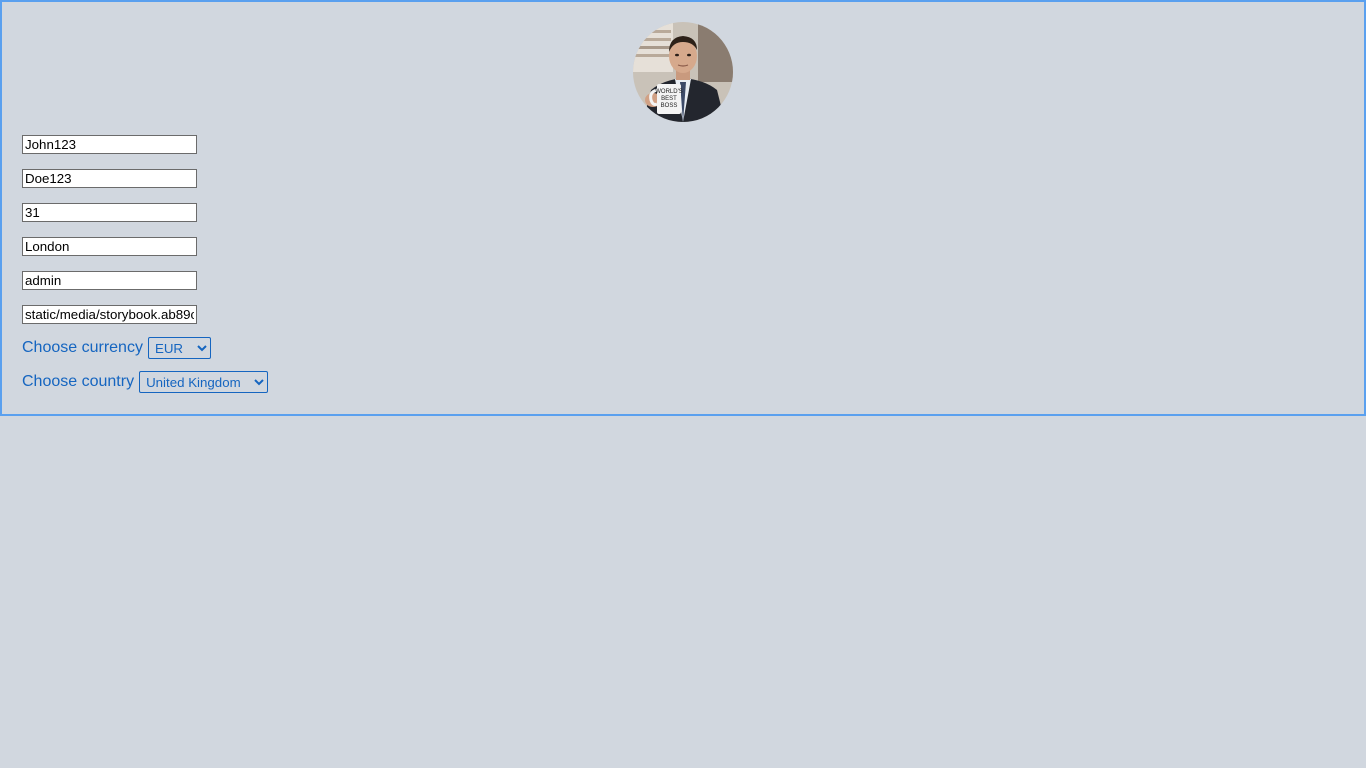 The height and width of the screenshot is (768, 1366). I want to click on mug-text-line-3: BOSS, so click(669, 106).